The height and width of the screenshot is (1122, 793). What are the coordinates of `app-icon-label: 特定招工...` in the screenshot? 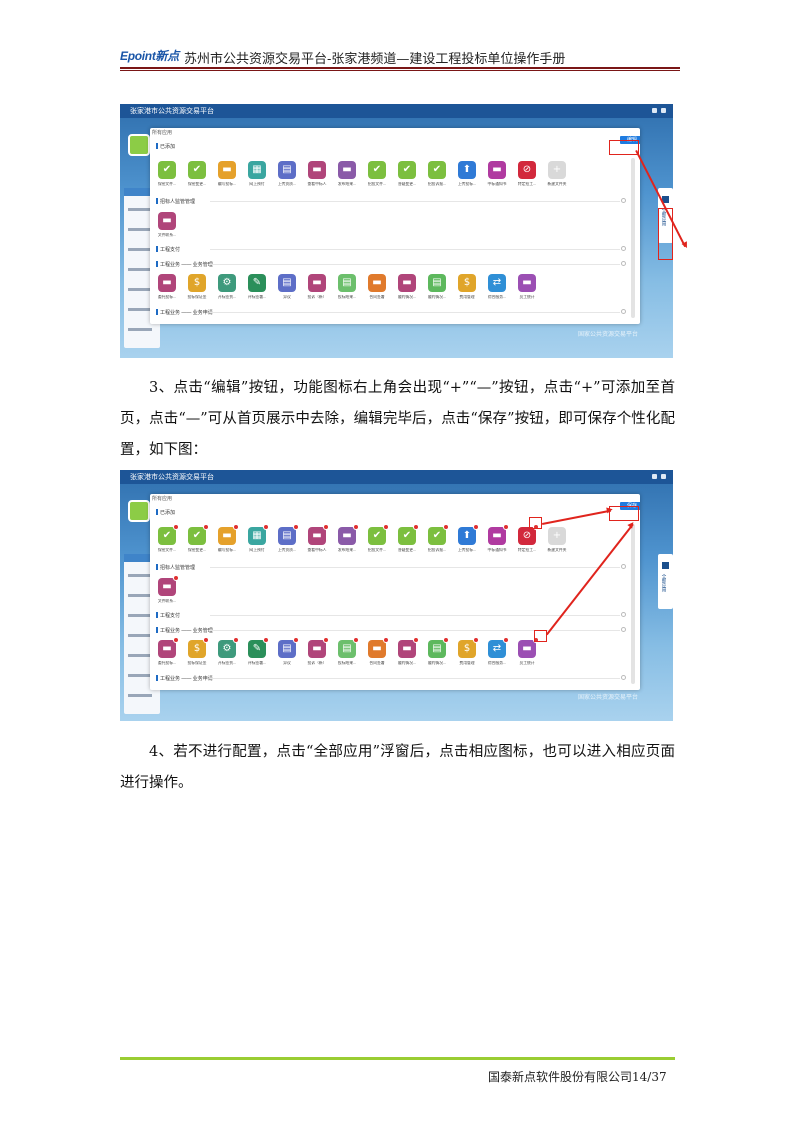 It's located at (527, 550).